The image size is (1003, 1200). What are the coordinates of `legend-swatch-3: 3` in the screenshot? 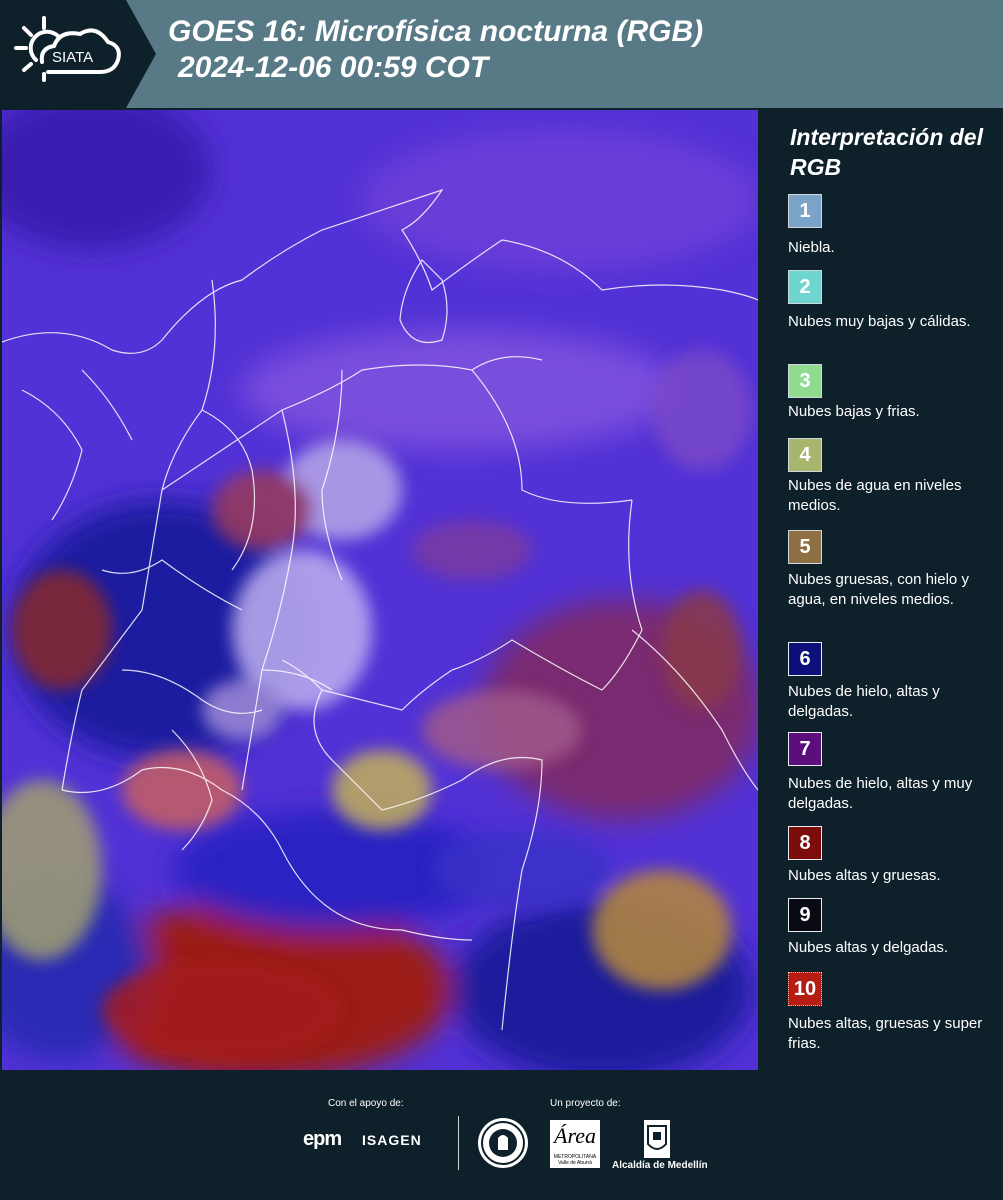 It's located at (805, 381).